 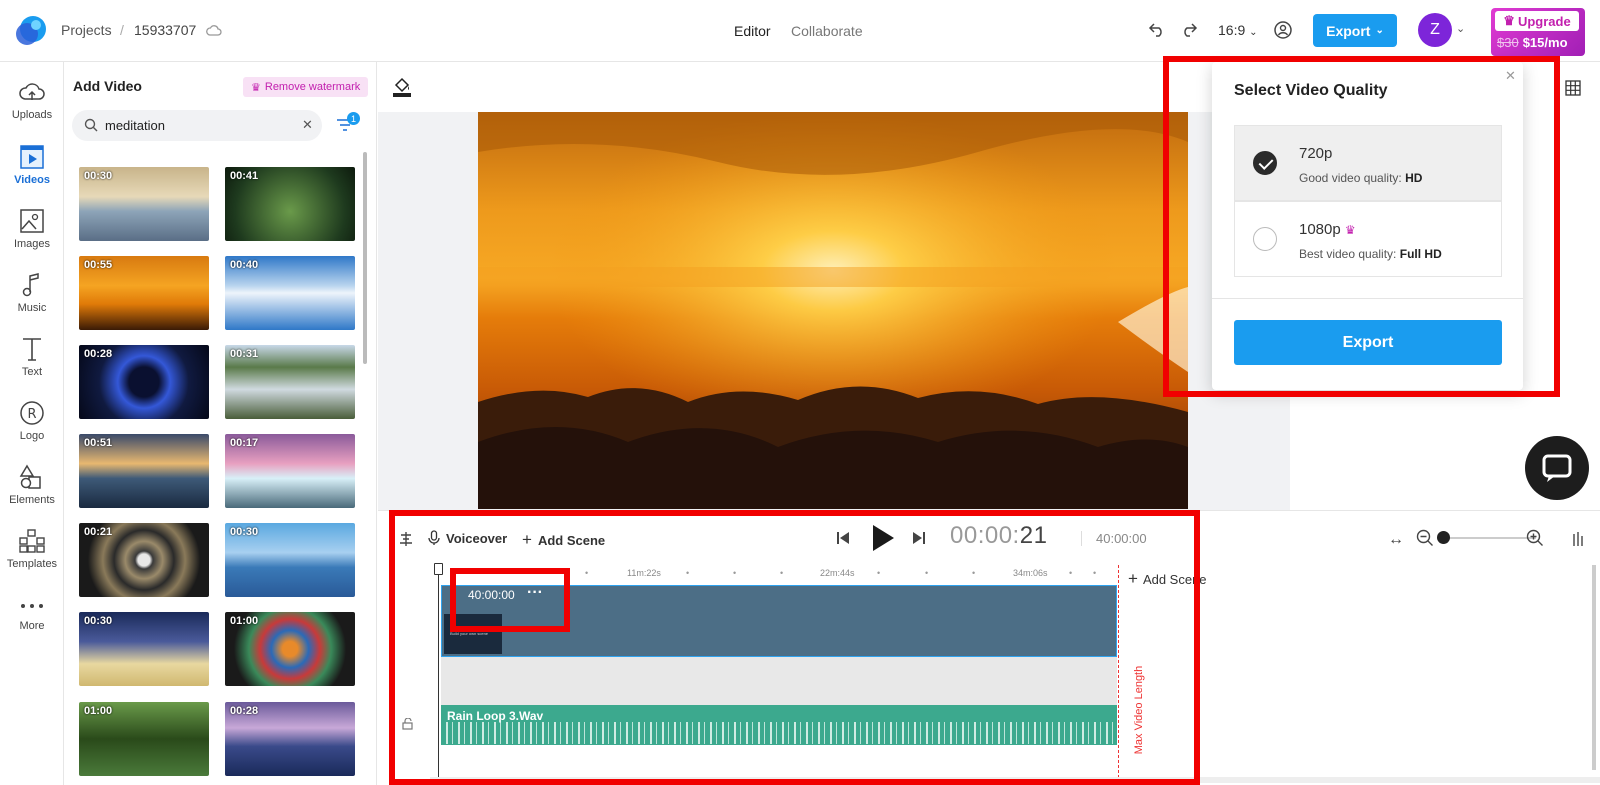 I want to click on chat-bubble-icon, so click(x=1557, y=468).